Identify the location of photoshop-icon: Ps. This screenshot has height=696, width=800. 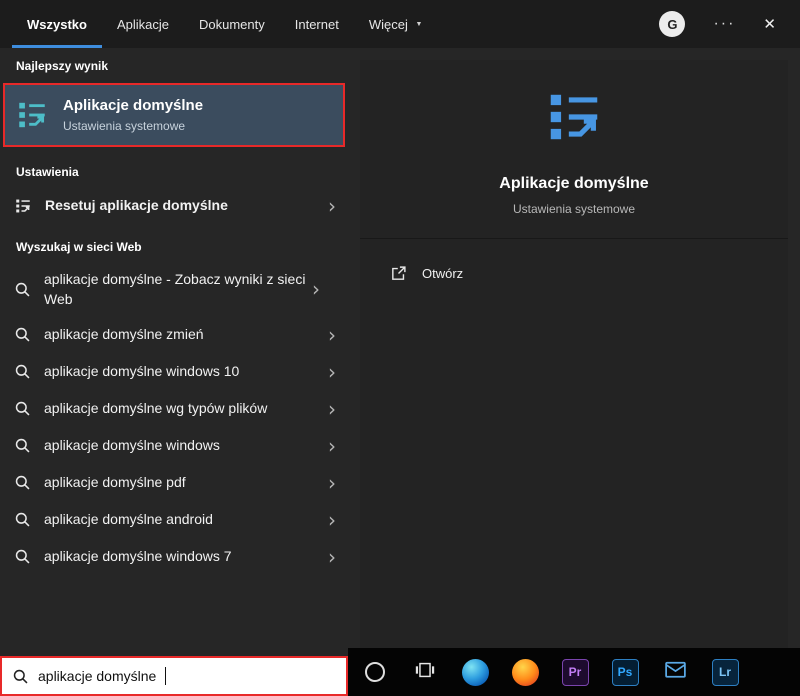
(625, 672).